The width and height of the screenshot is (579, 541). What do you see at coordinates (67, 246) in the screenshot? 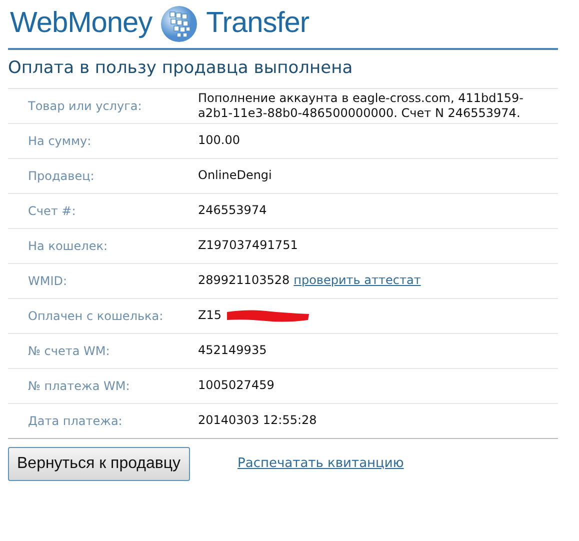
I see `field-label: На кошелек:` at bounding box center [67, 246].